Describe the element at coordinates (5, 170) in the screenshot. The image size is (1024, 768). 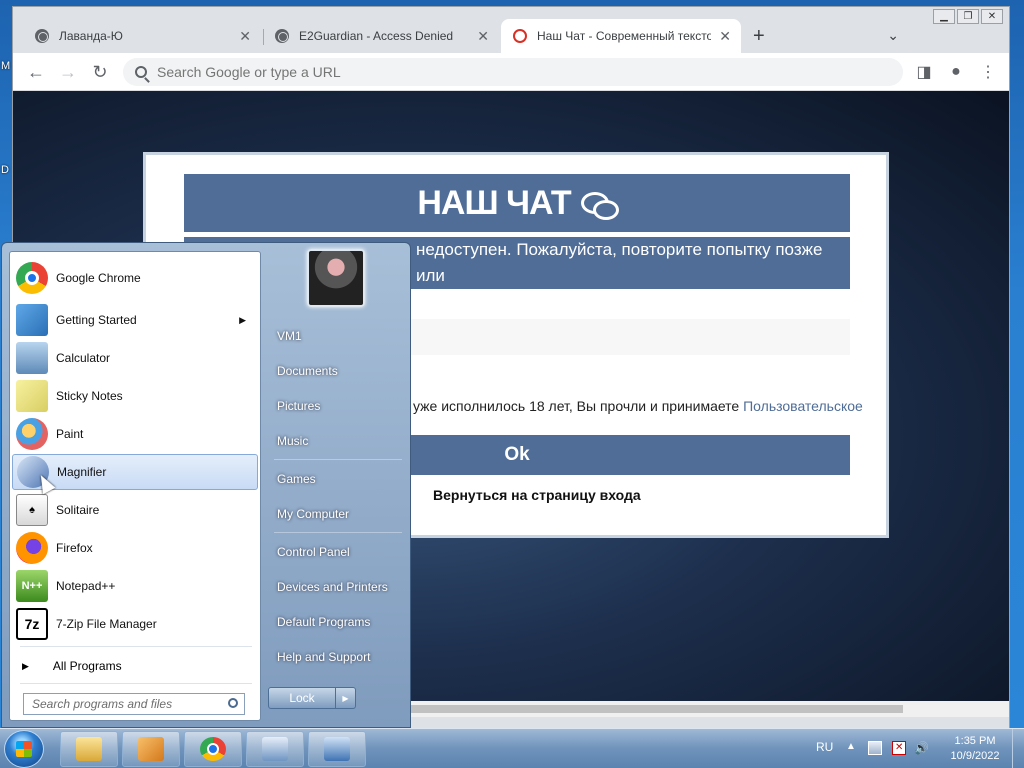
I see `desktop-icon-label: D` at that location.